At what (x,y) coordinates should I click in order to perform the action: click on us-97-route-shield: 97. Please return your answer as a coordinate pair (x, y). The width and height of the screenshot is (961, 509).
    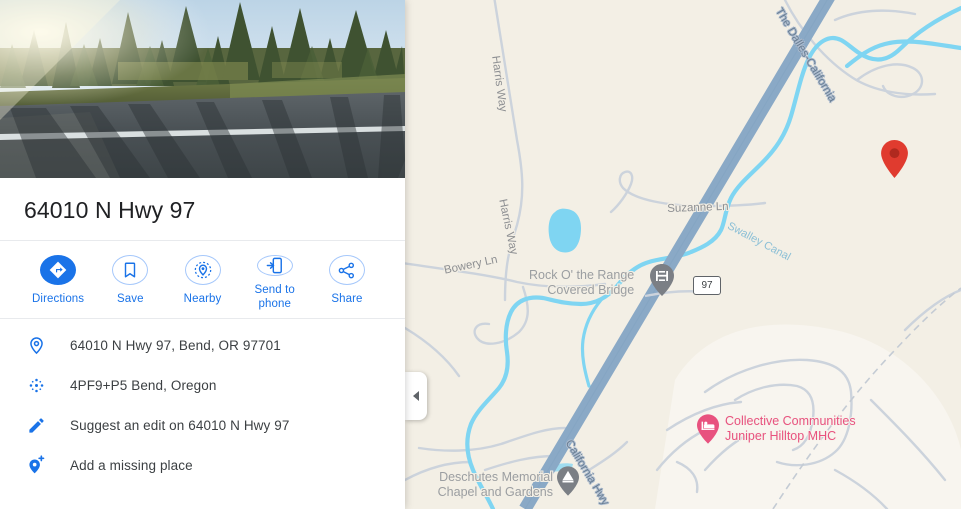
    Looking at the image, I should click on (707, 285).